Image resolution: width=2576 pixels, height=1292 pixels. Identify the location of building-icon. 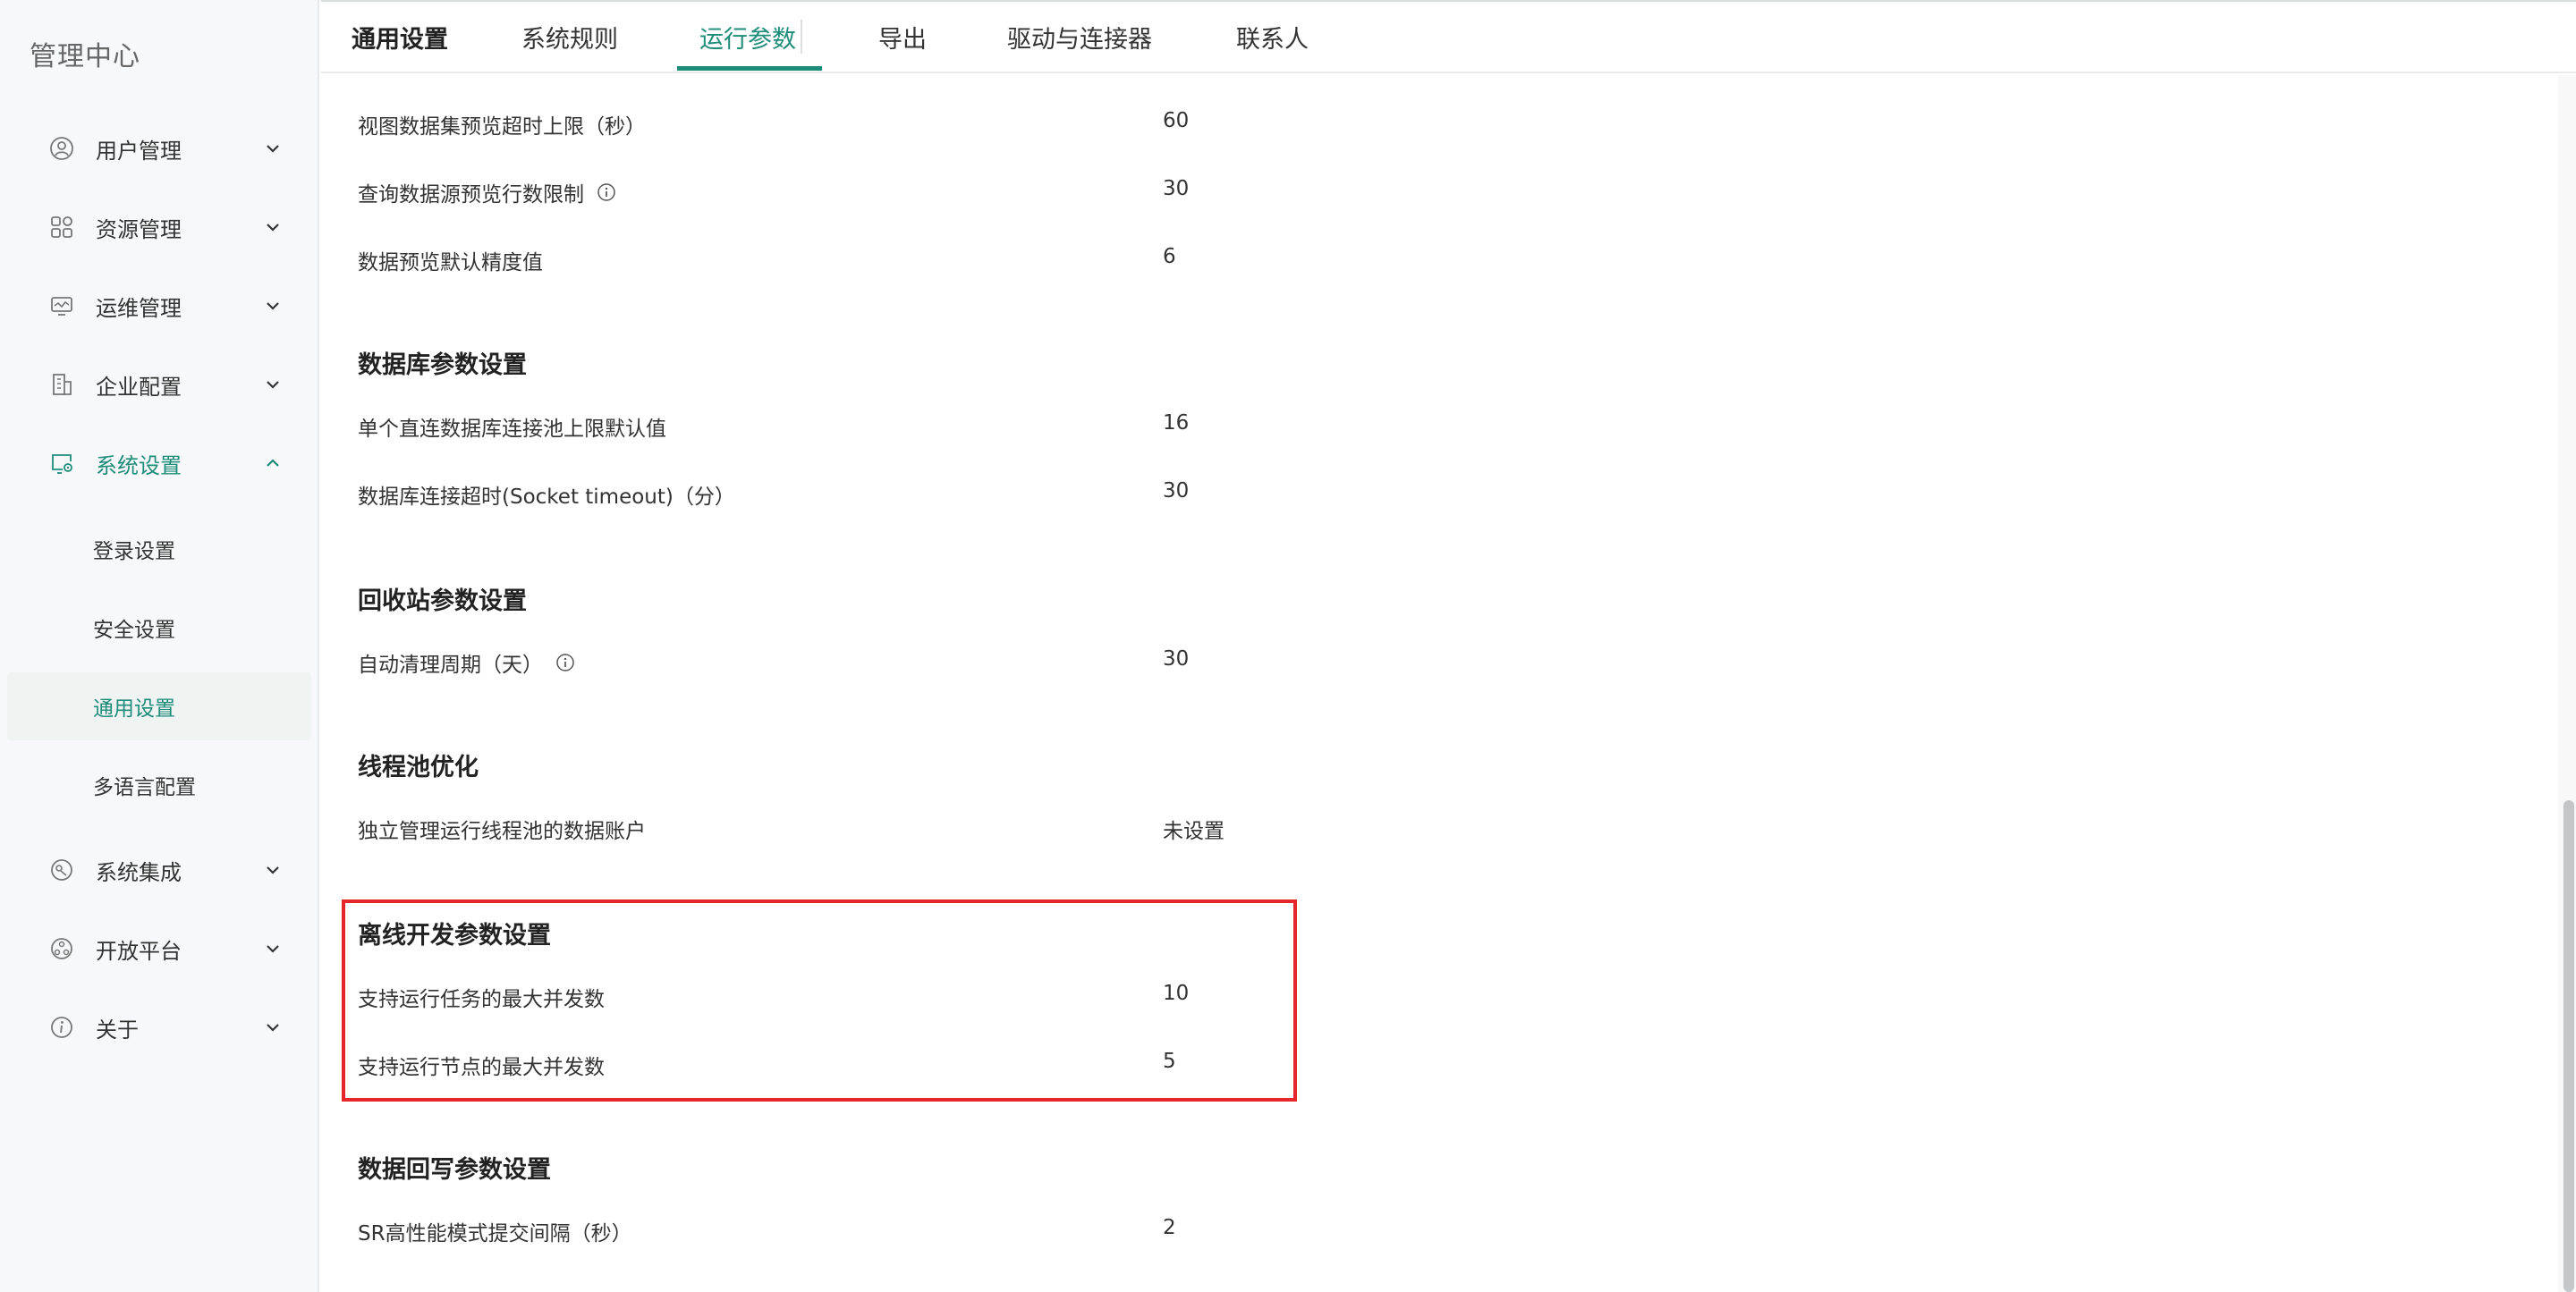
(61, 385).